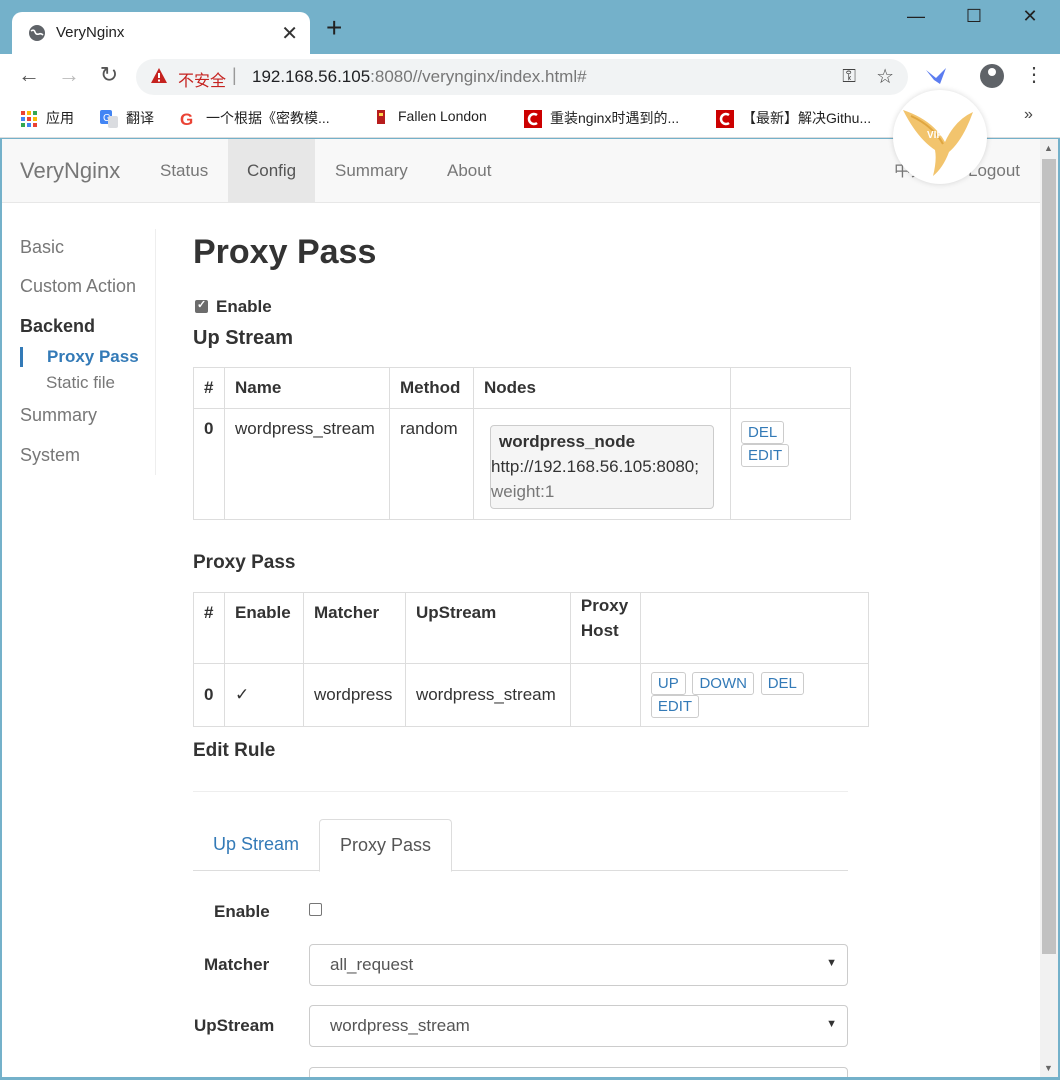 This screenshot has width=1060, height=1080. Describe the element at coordinates (161, 33) in the screenshot. I see `browser-tab: VeryNginx ✕` at that location.